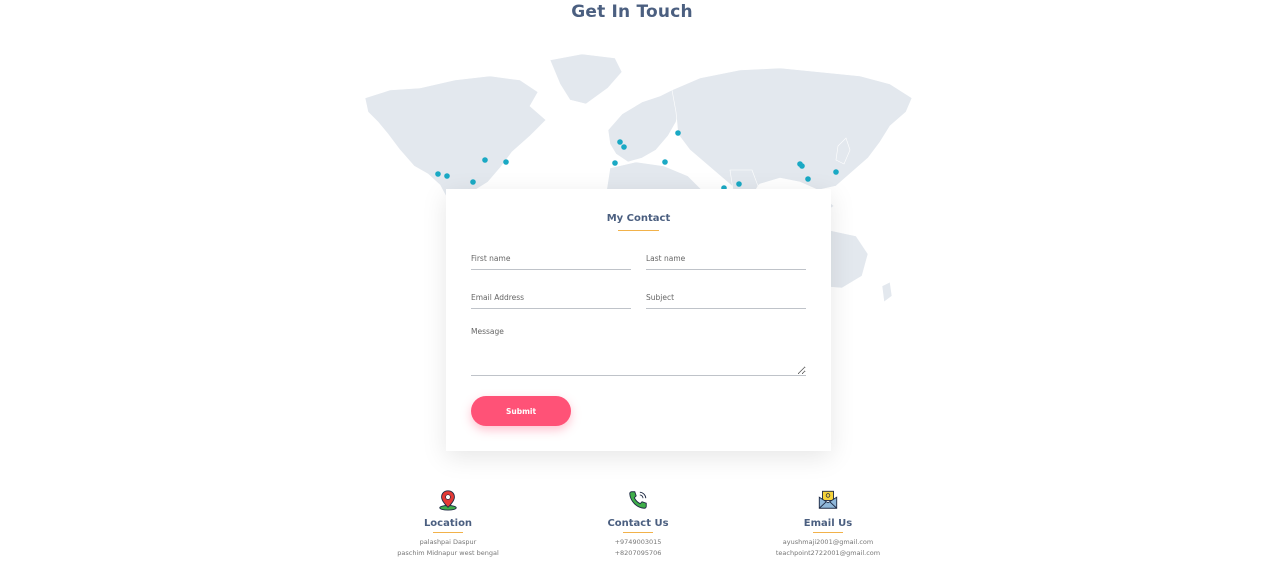 The height and width of the screenshot is (580, 1264). I want to click on location-pin-icon, so click(448, 500).